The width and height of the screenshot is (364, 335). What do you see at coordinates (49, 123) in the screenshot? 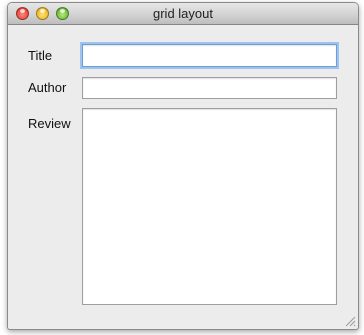
I see `review-label: Review` at bounding box center [49, 123].